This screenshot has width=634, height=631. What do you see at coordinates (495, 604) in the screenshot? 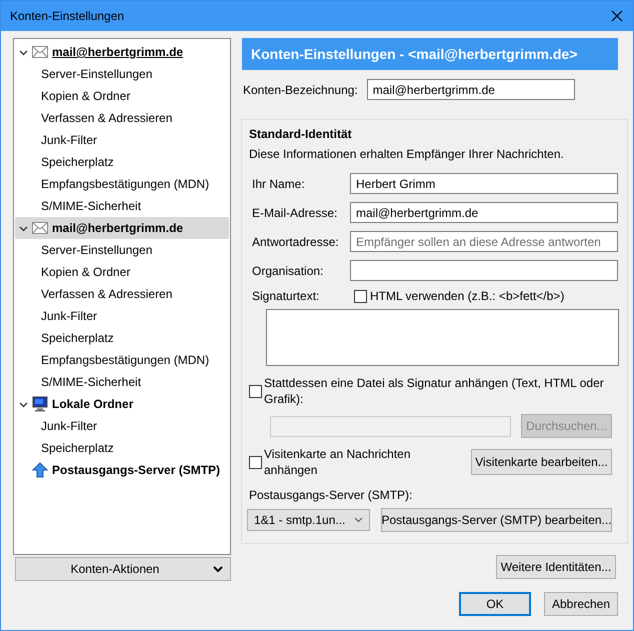
I see `dialog-button: OK` at bounding box center [495, 604].